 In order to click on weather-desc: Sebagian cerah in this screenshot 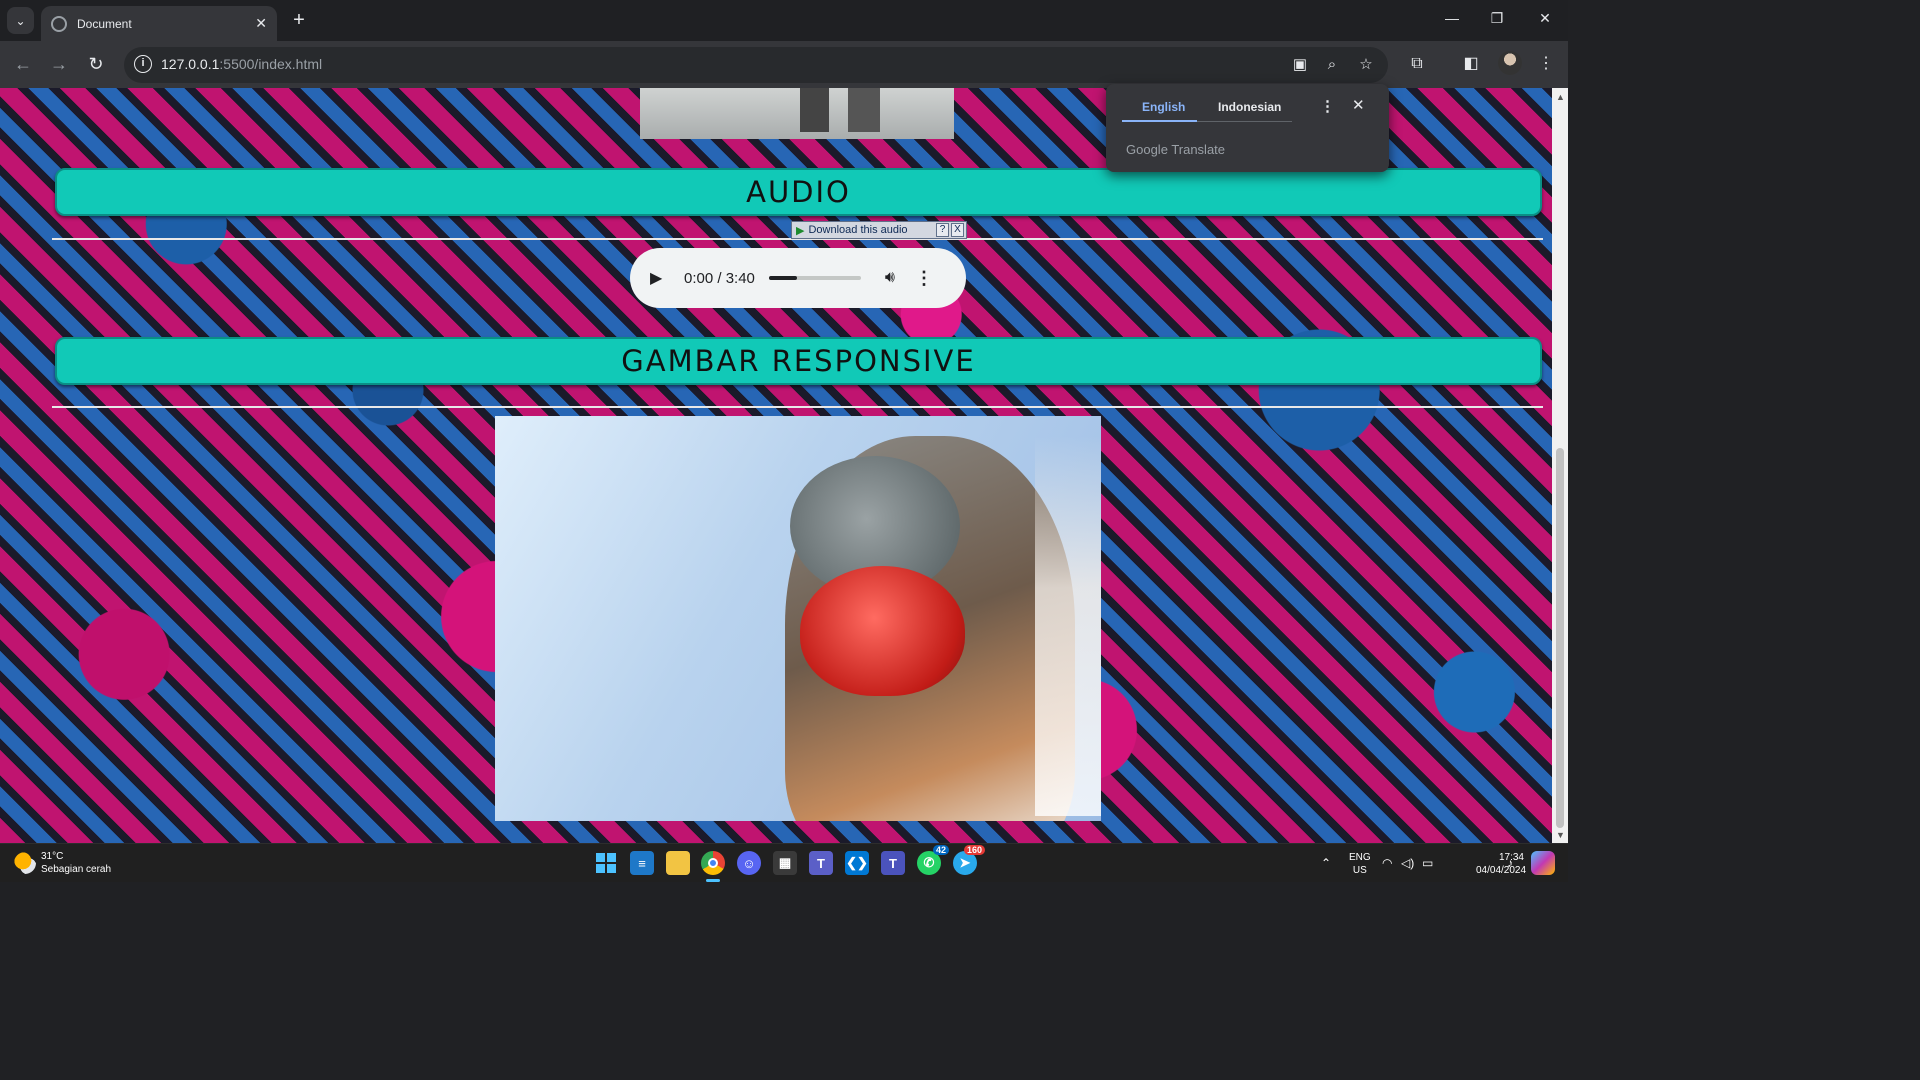, I will do `click(76, 869)`.